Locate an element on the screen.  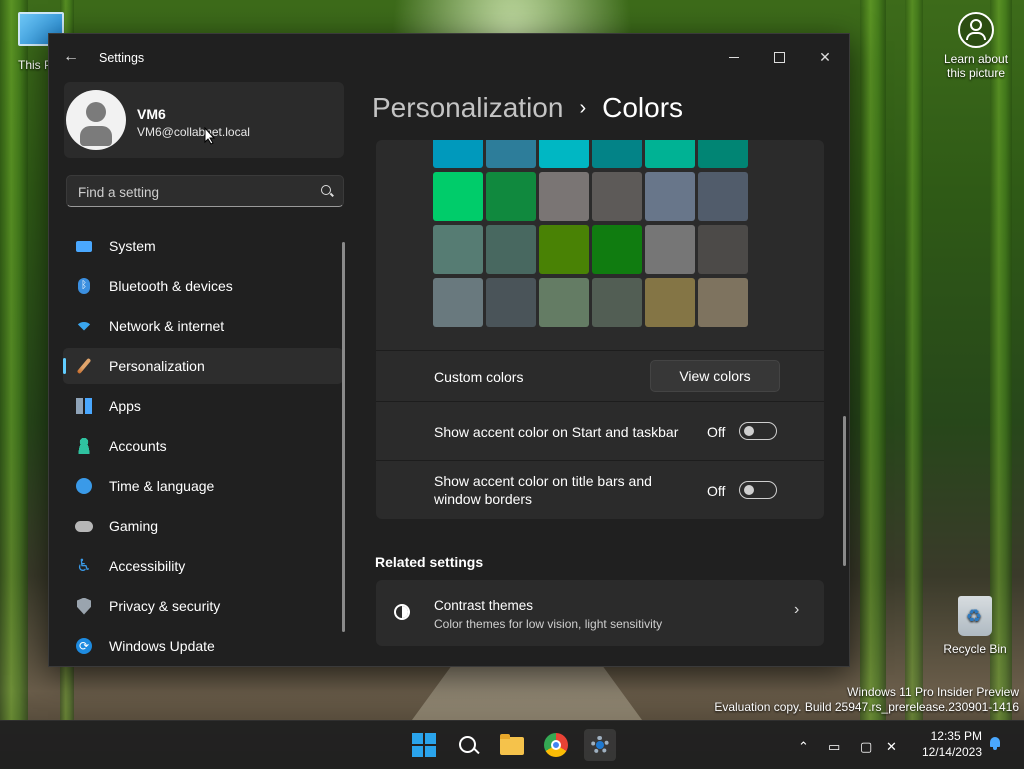
recycle-bin: ♻ Recycle Bin is located at coordinates (975, 626).